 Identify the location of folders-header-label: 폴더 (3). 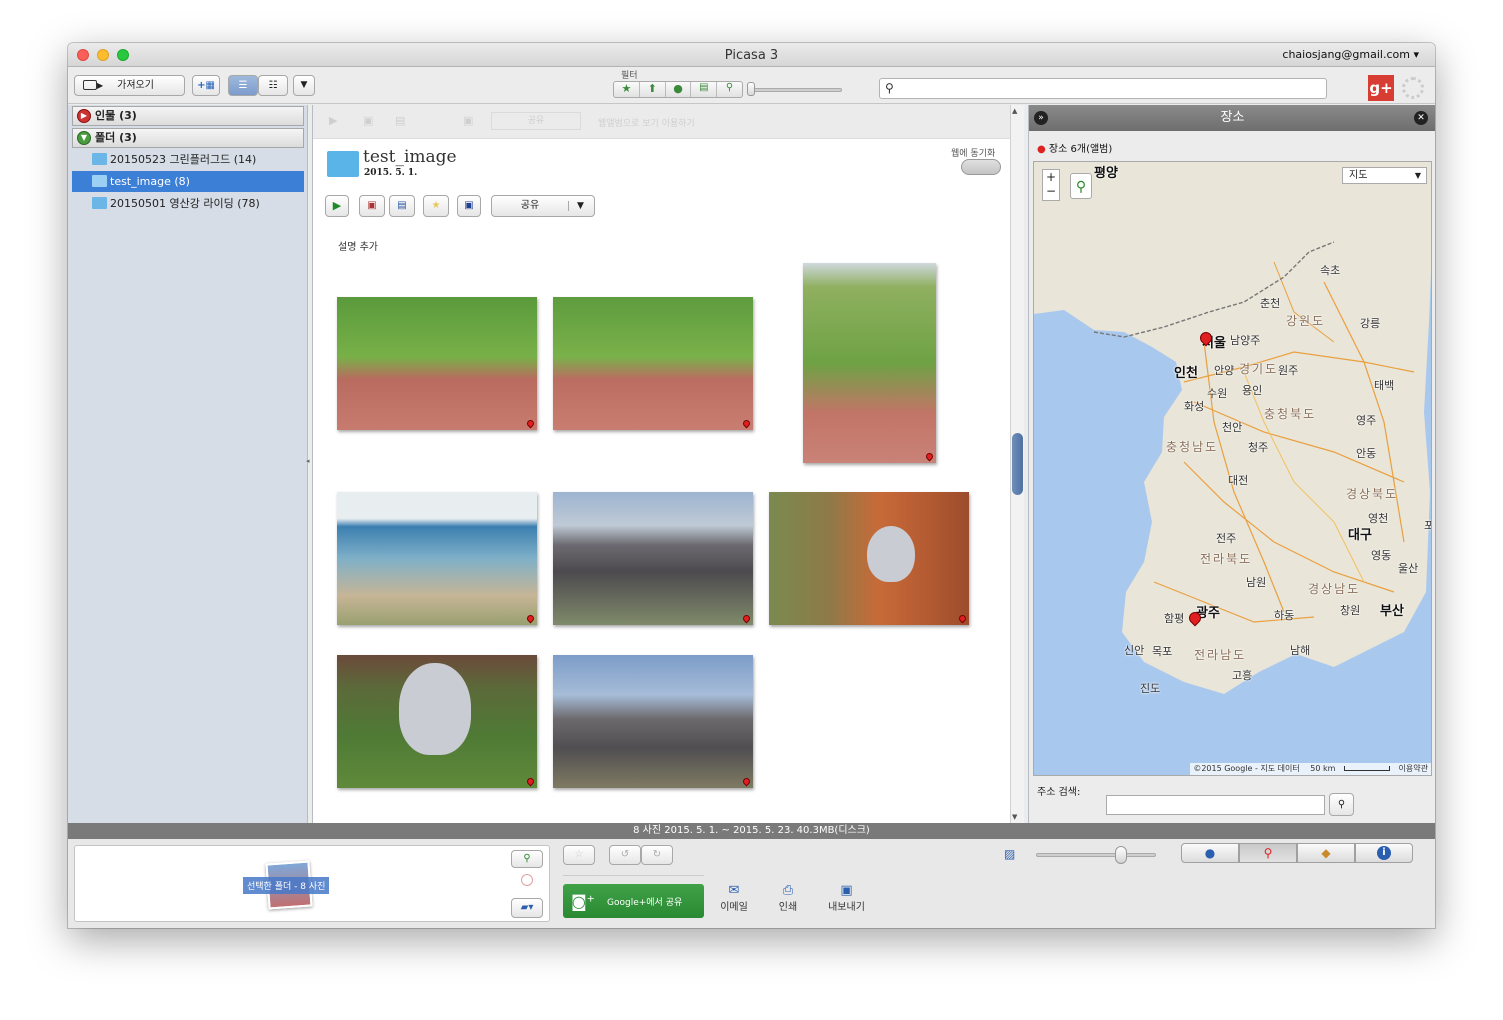
(116, 137).